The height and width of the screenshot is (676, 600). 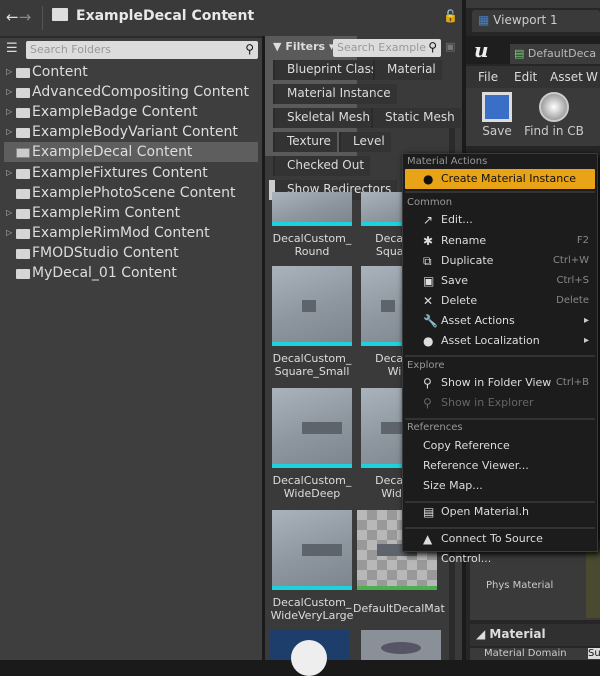 I want to click on material-domain-dropdown: Su, so click(x=594, y=653).